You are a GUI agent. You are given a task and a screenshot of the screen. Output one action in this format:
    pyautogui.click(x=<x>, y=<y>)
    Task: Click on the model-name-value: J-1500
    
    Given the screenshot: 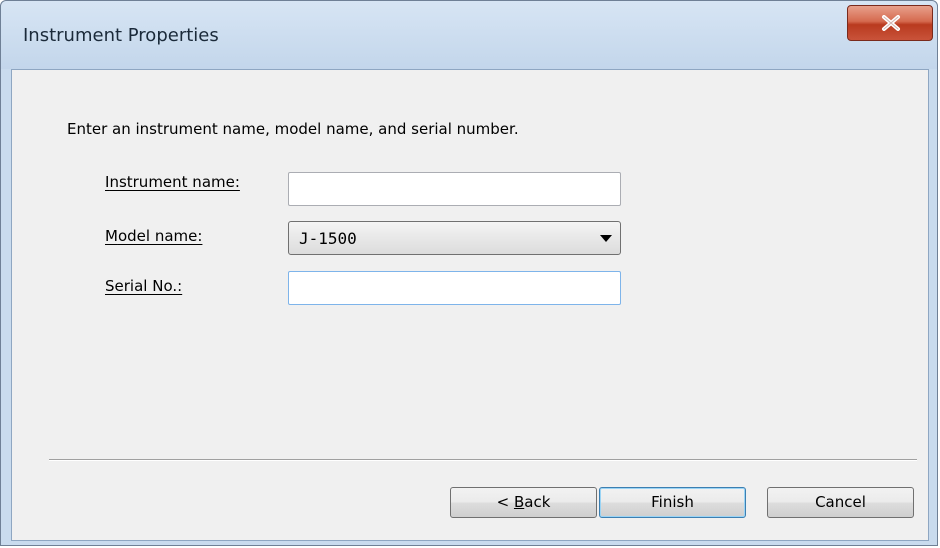 What is the action you would take?
    pyautogui.click(x=328, y=238)
    